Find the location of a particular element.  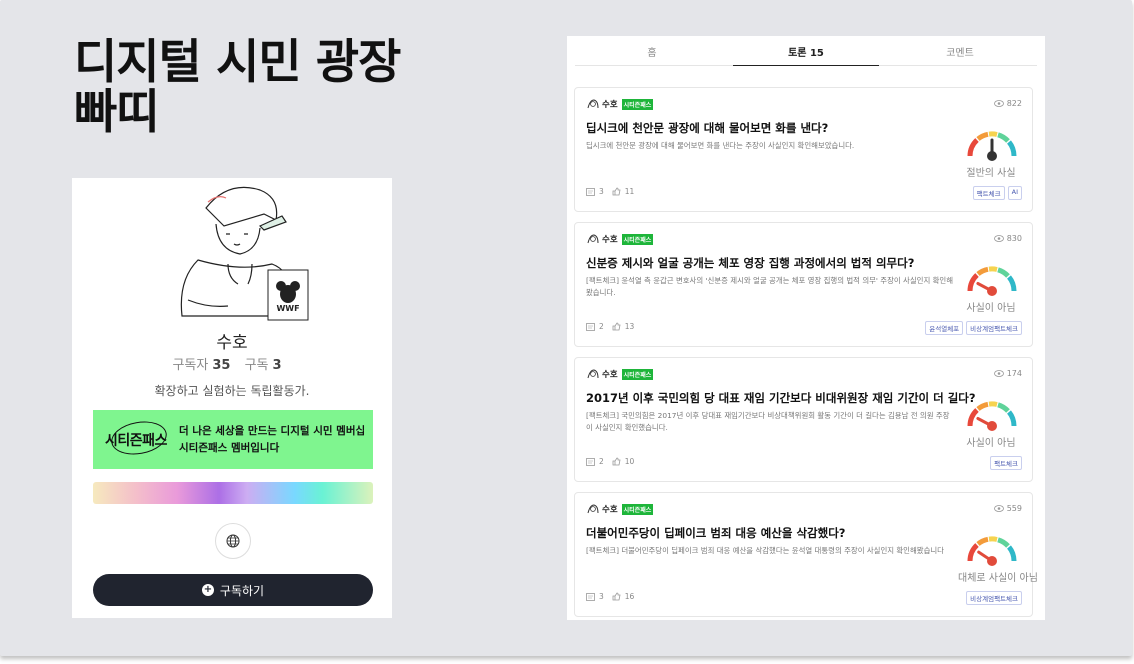

post-comment-count: 2 is located at coordinates (601, 461).